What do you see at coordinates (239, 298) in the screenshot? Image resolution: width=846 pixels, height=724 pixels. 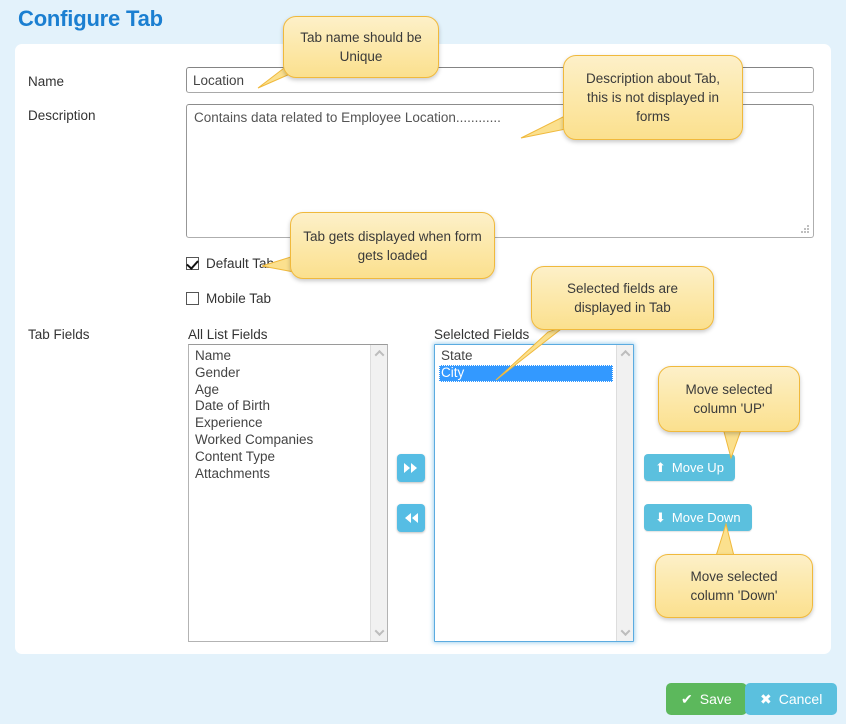 I see `mobile-tab-label: Mobile Tab` at bounding box center [239, 298].